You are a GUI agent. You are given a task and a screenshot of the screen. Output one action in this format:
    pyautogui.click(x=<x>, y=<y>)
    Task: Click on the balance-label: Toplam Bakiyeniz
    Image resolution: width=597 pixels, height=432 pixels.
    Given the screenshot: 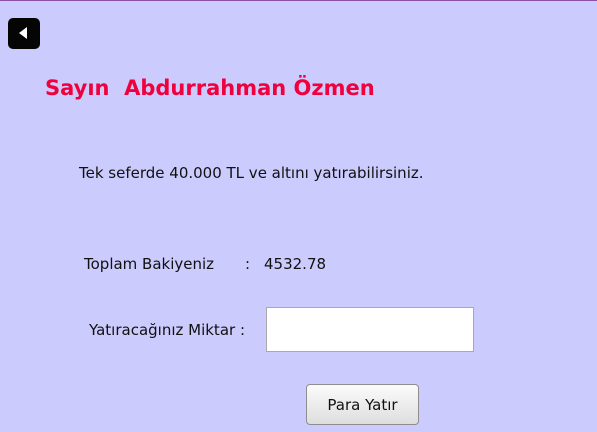 What is the action you would take?
    pyautogui.click(x=149, y=264)
    